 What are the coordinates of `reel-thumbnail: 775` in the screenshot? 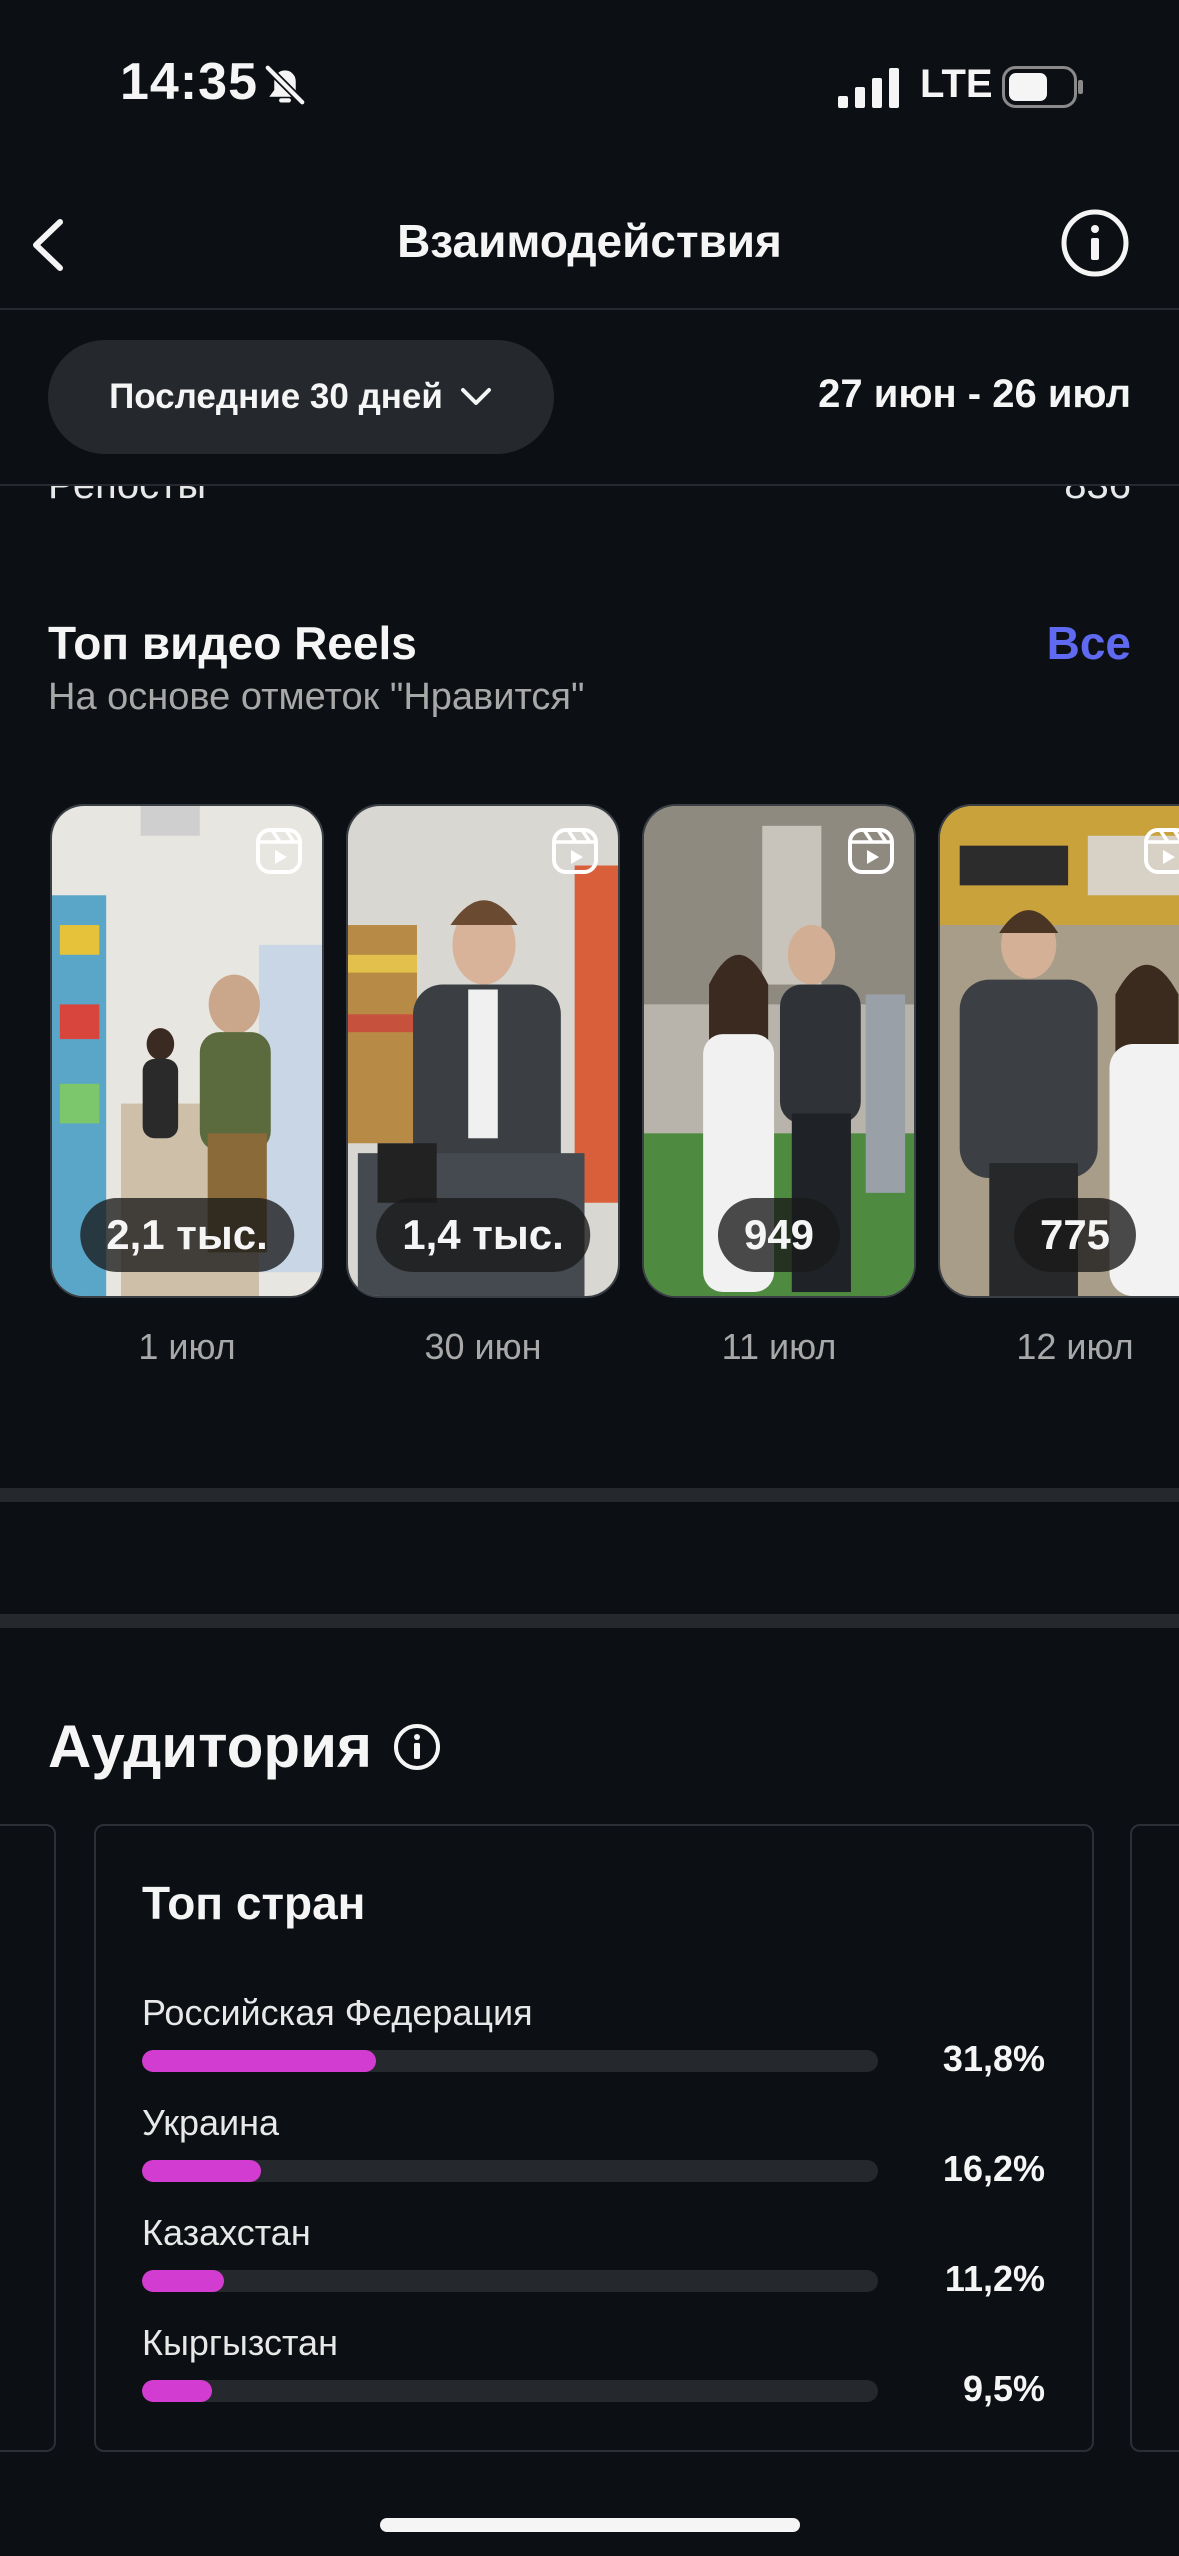 It's located at (1058, 1051).